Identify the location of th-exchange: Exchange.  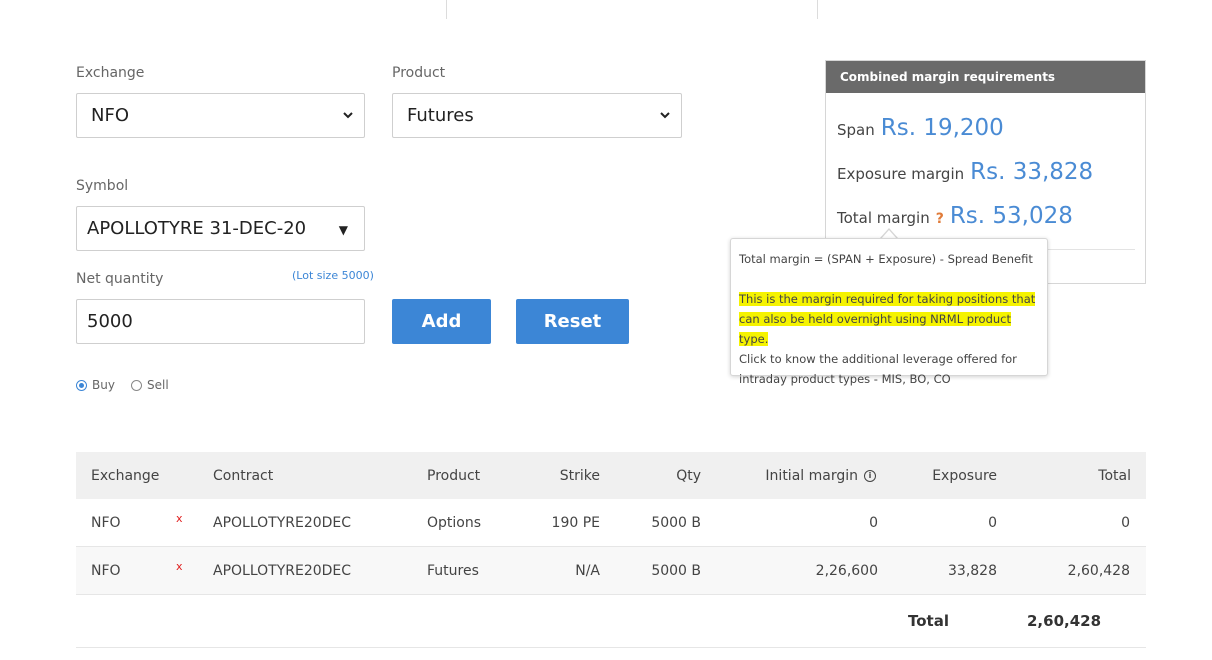
(125, 475).